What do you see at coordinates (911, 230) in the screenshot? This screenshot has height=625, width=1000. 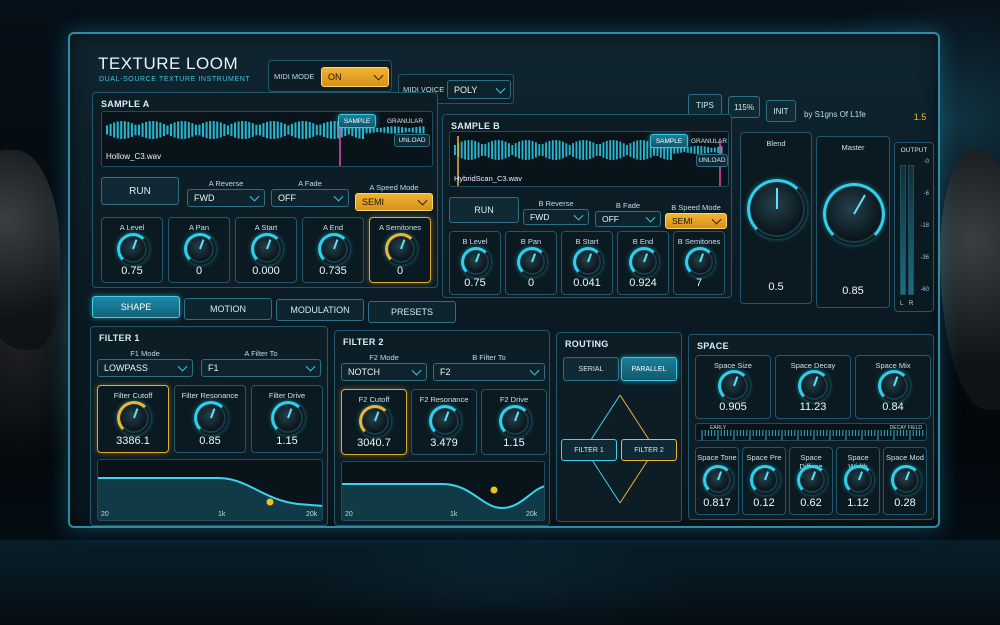 I see `output-meter-right` at bounding box center [911, 230].